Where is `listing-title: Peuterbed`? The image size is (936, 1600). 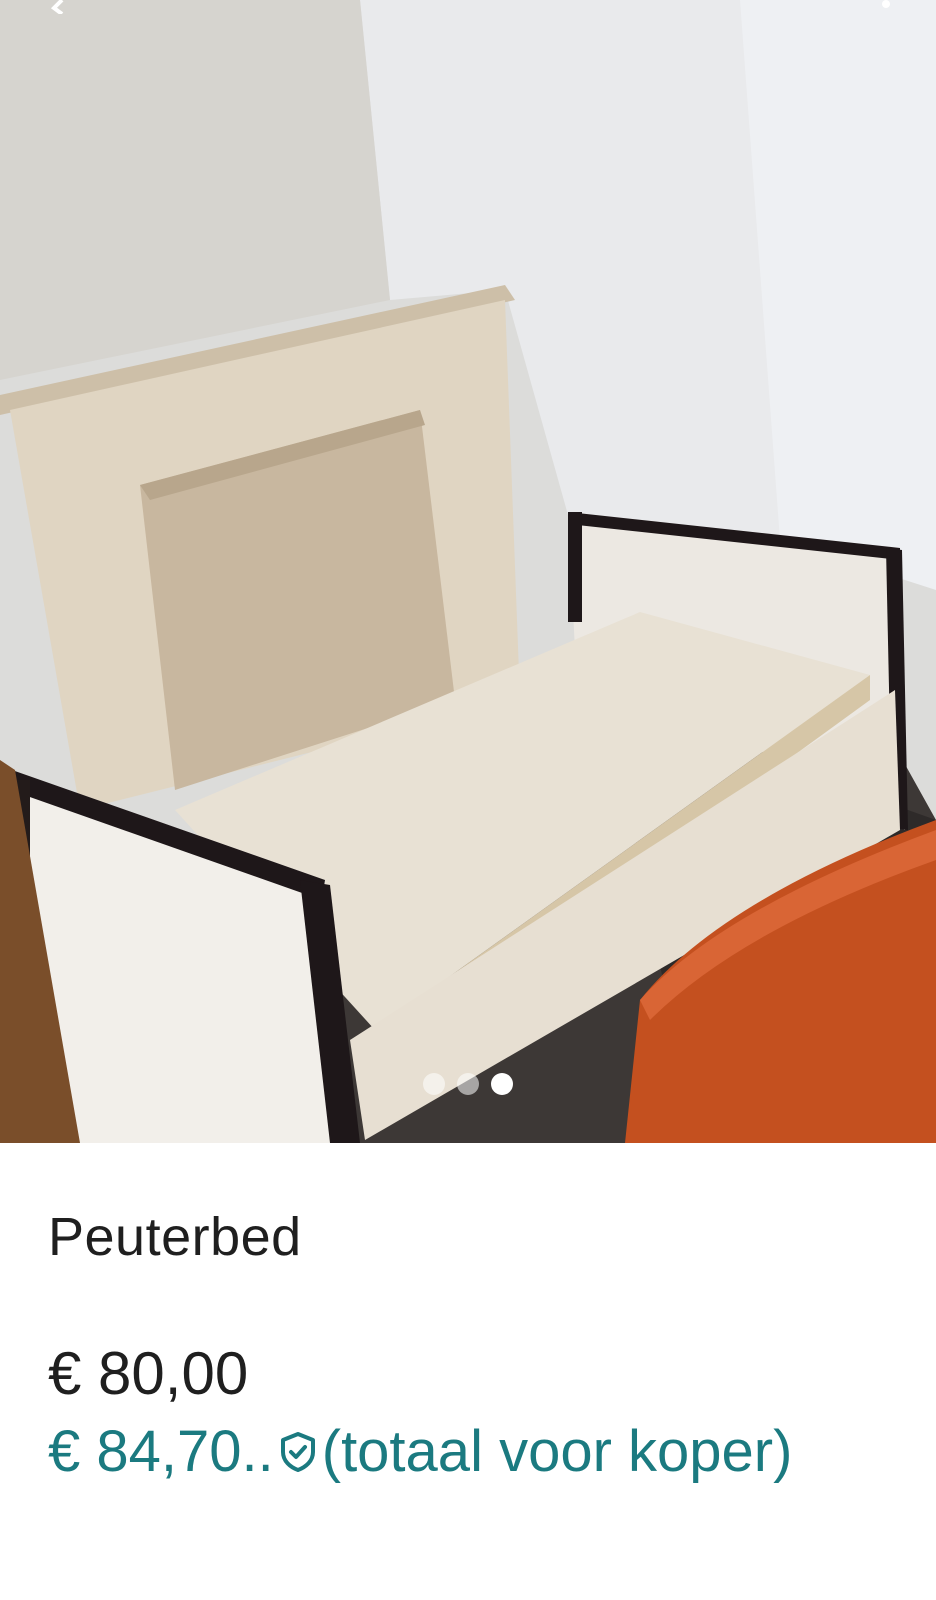 listing-title: Peuterbed is located at coordinates (175, 1237).